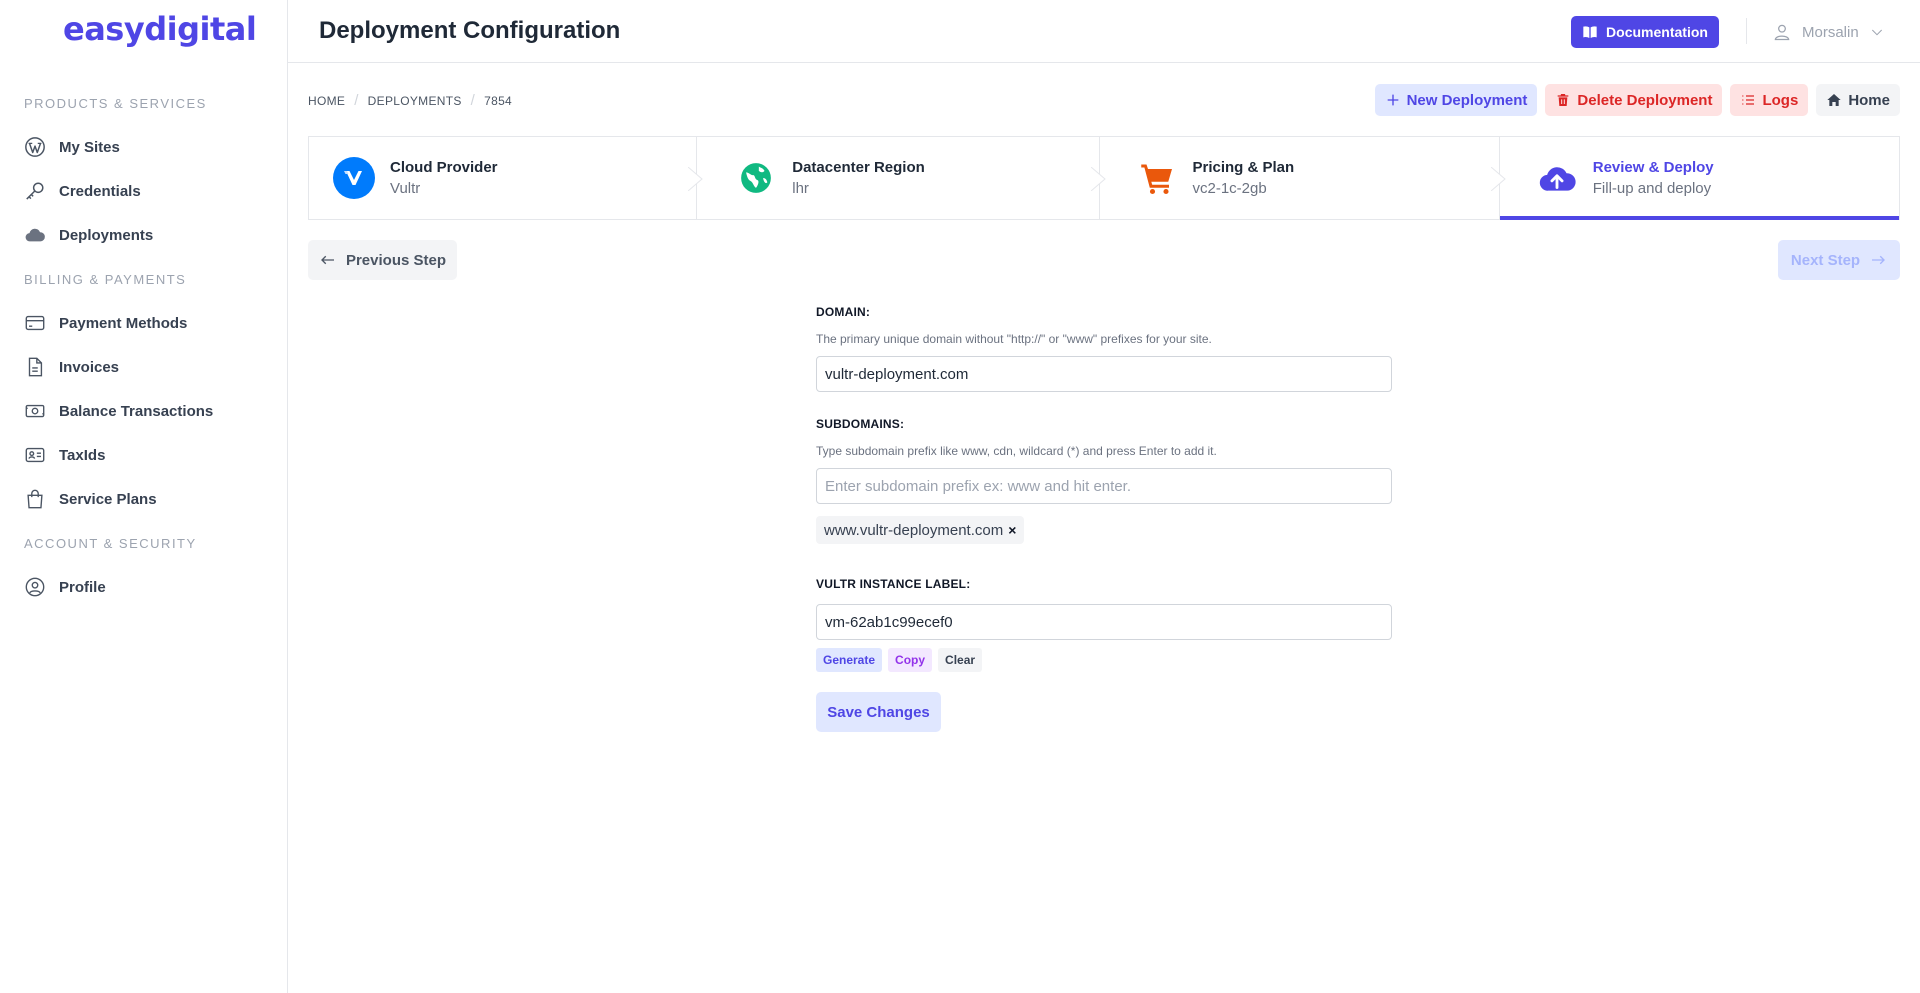  Describe the element at coordinates (1557, 178) in the screenshot. I see `cloud-upload-icon` at that location.